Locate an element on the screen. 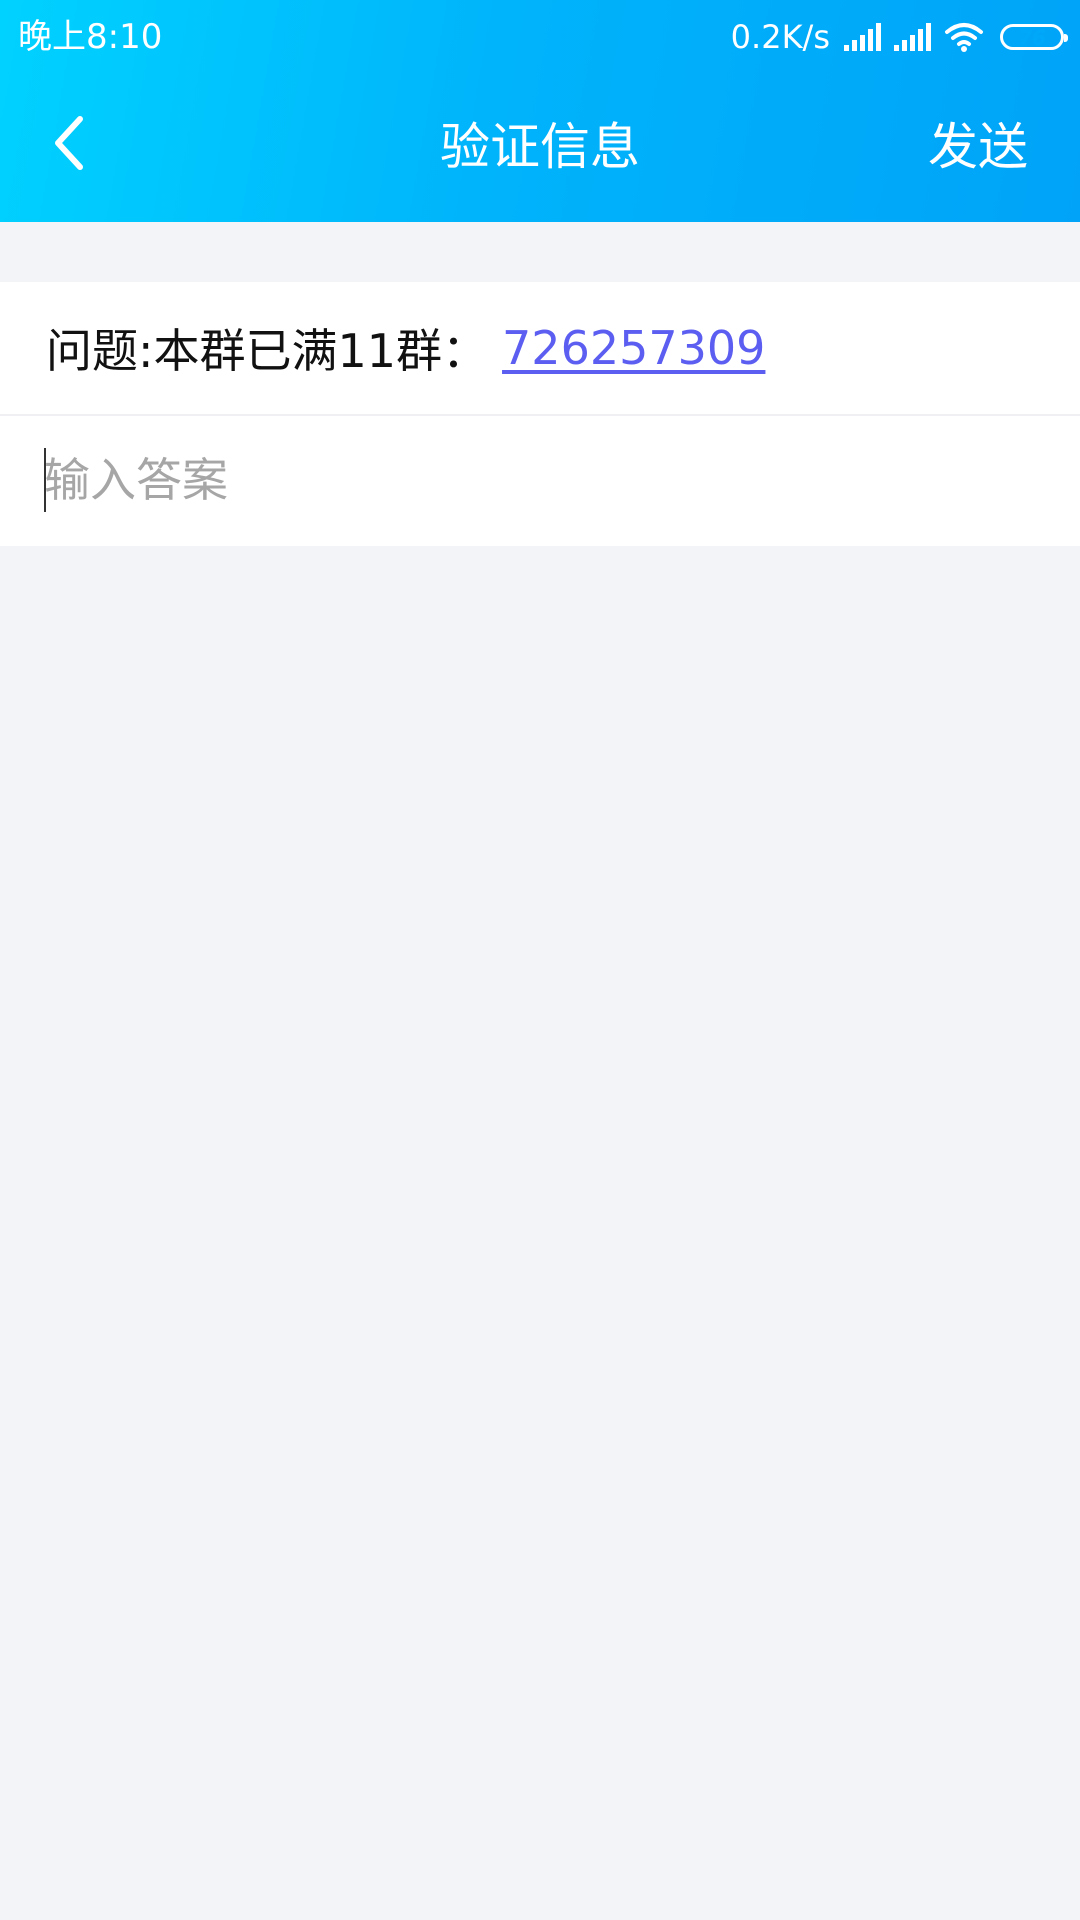 This screenshot has width=1080, height=1920. group-number-link: 726257309 is located at coordinates (633, 348).